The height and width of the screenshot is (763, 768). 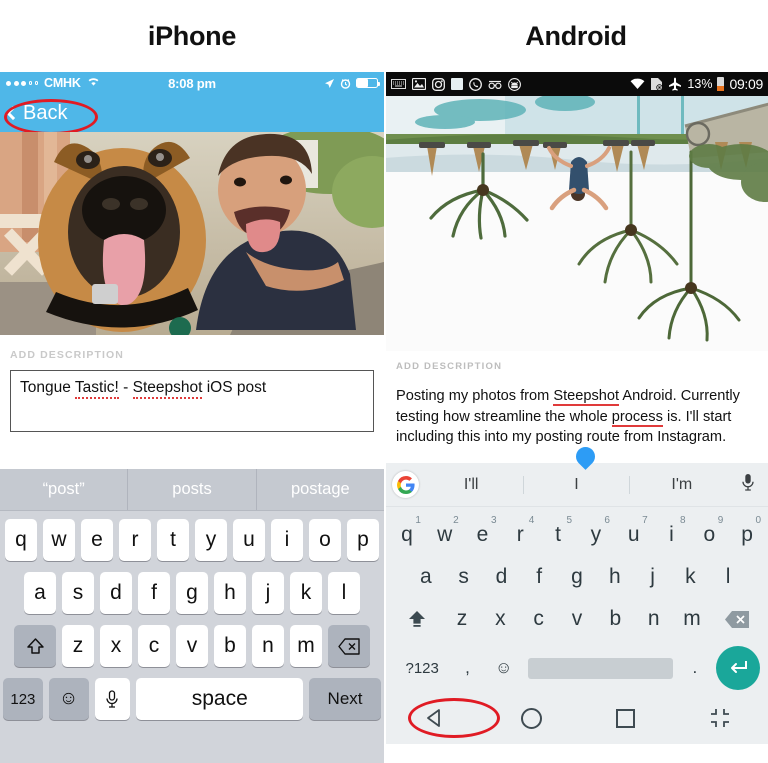 What do you see at coordinates (230, 593) in the screenshot?
I see `ios-key-h: h` at bounding box center [230, 593].